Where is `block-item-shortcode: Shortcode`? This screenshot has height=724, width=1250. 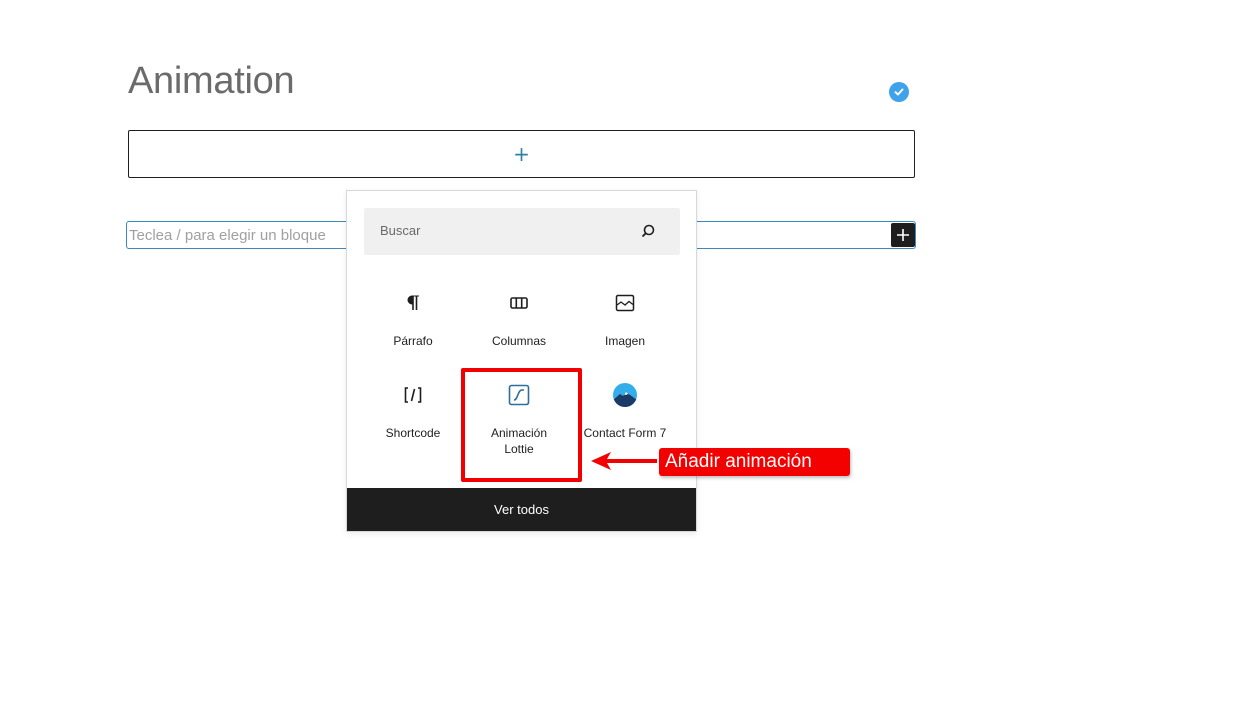
block-item-shortcode: Shortcode is located at coordinates (413, 429).